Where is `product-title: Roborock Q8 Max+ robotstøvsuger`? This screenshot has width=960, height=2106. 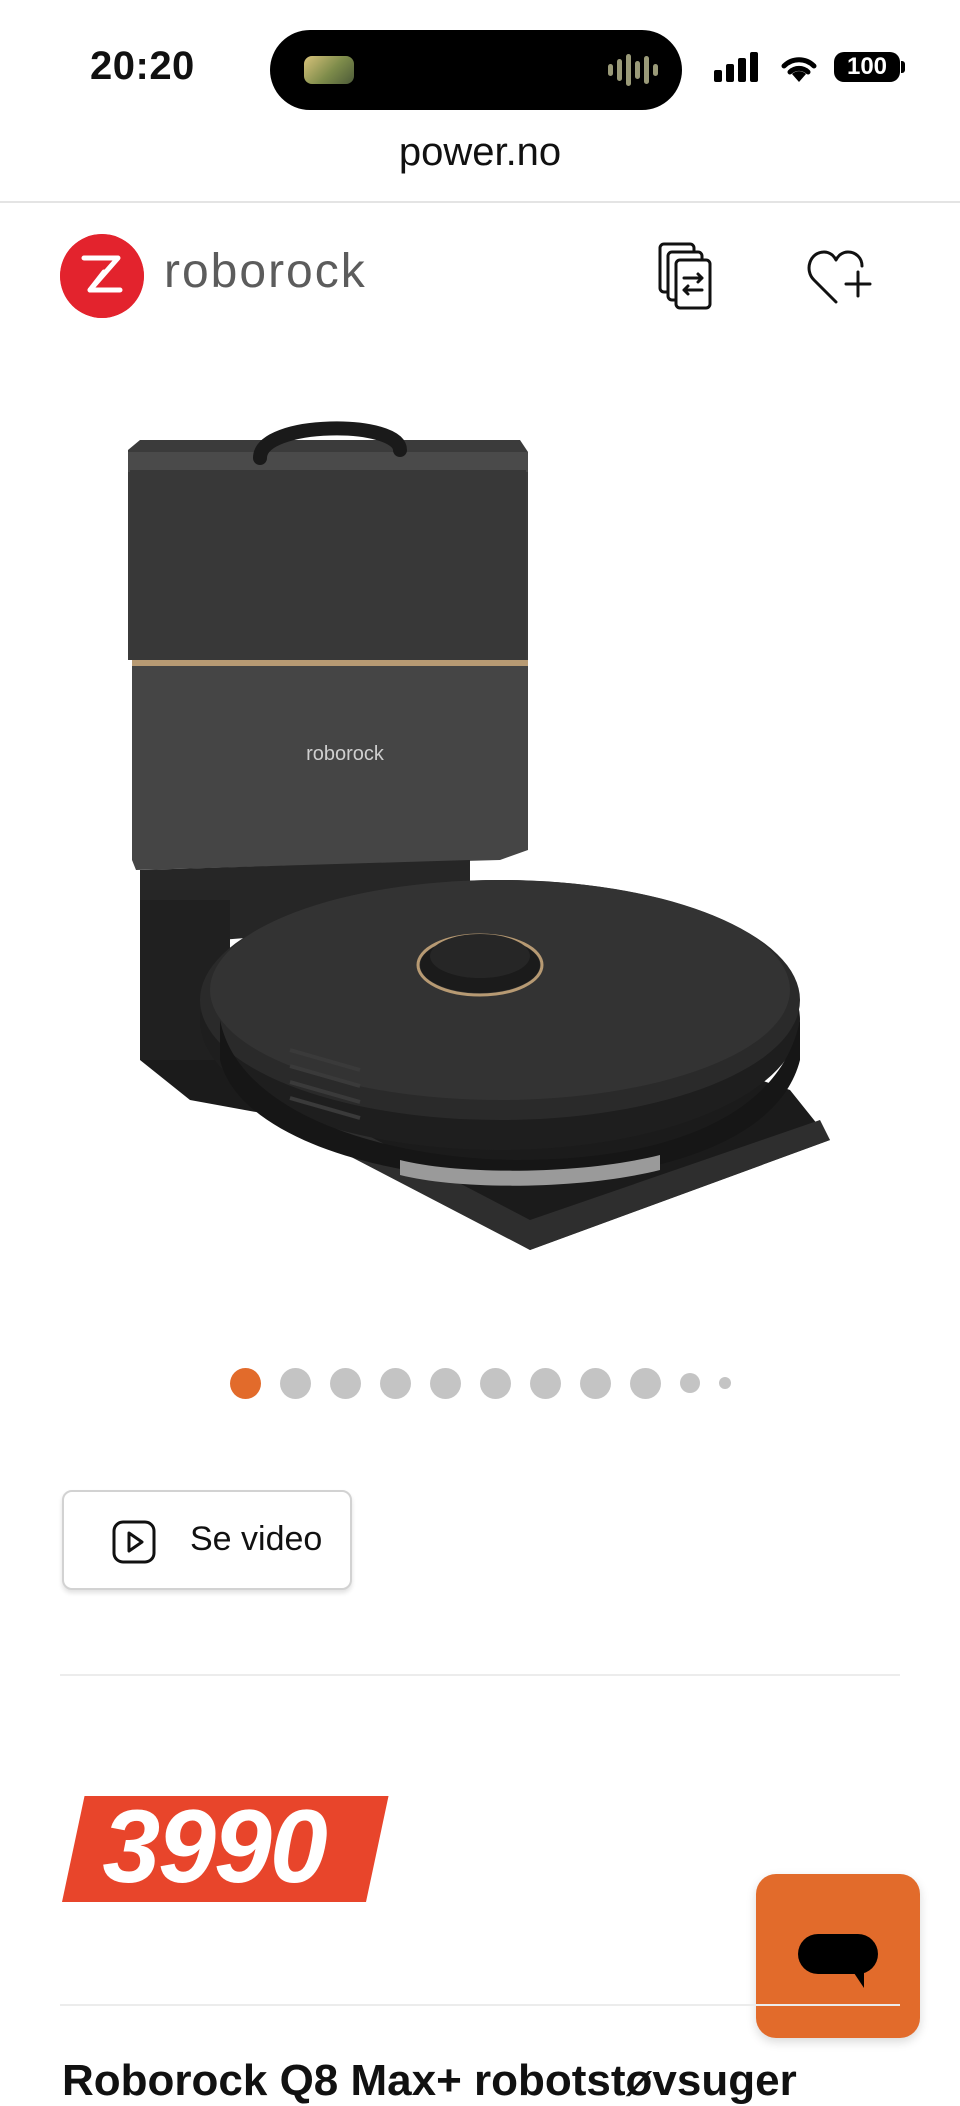
product-title: Roborock Q8 Max+ robotstøvsuger is located at coordinates (429, 2080).